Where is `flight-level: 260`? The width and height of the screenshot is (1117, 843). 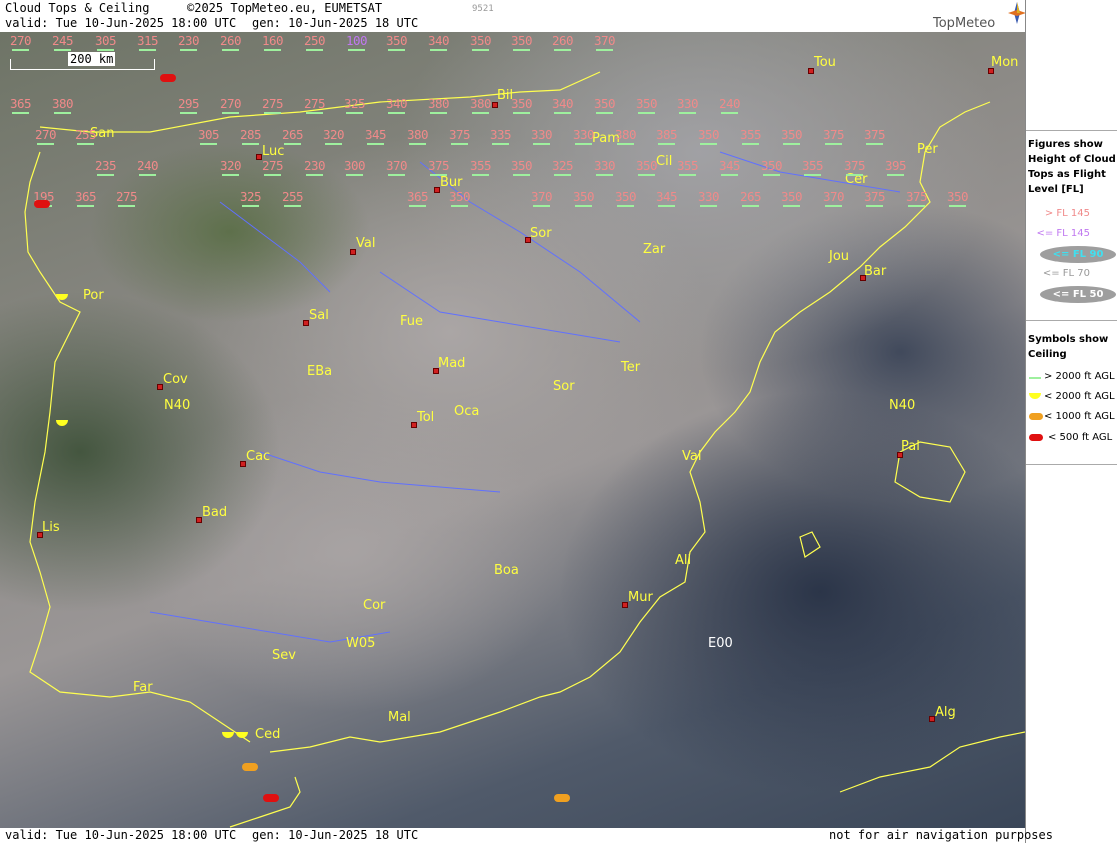
flight-level: 260 is located at coordinates (563, 42).